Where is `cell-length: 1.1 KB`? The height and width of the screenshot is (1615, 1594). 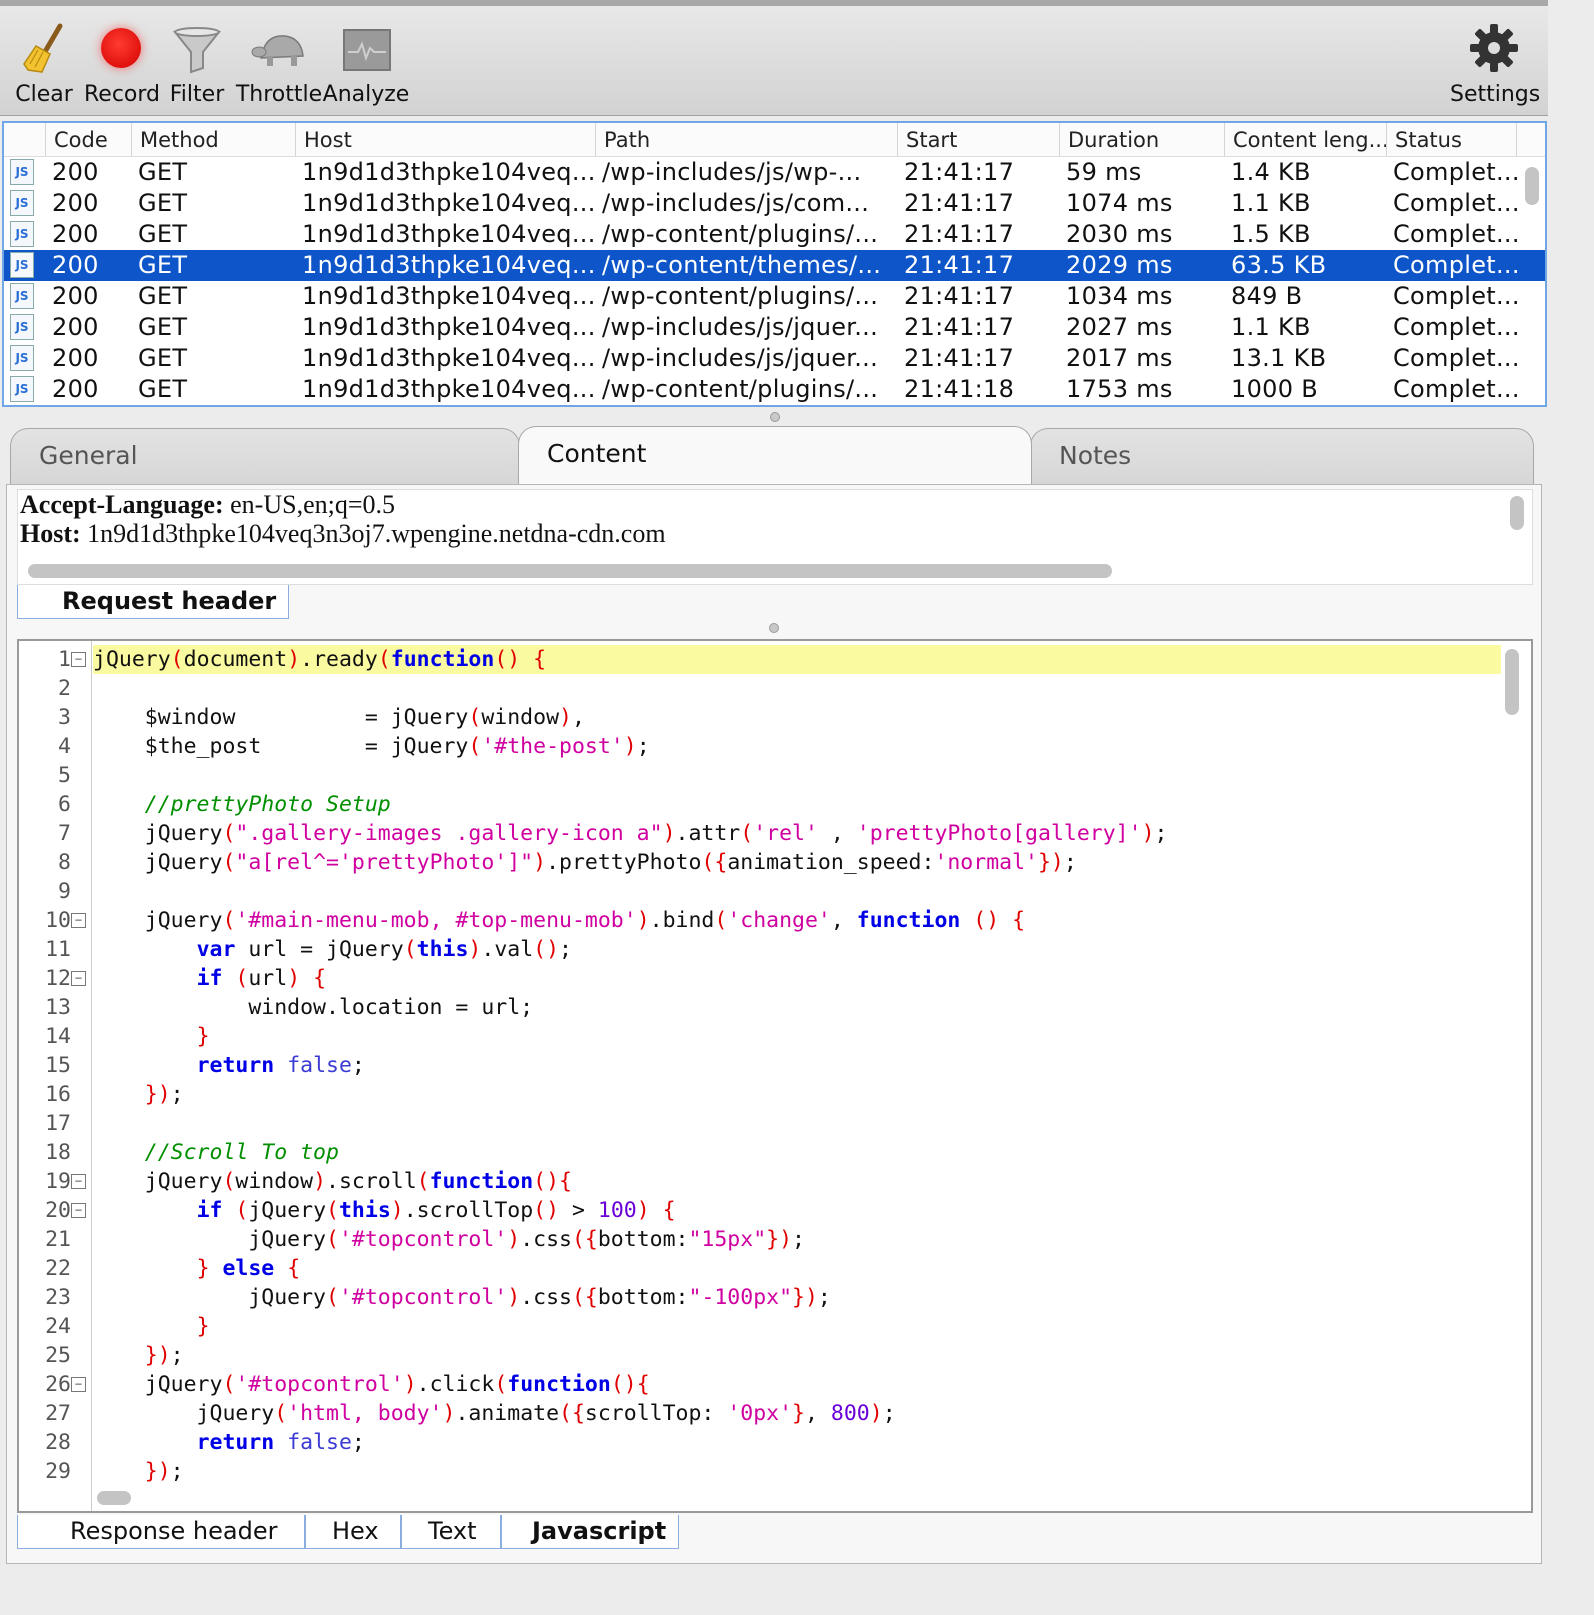
cell-length: 1.1 KB is located at coordinates (1271, 203).